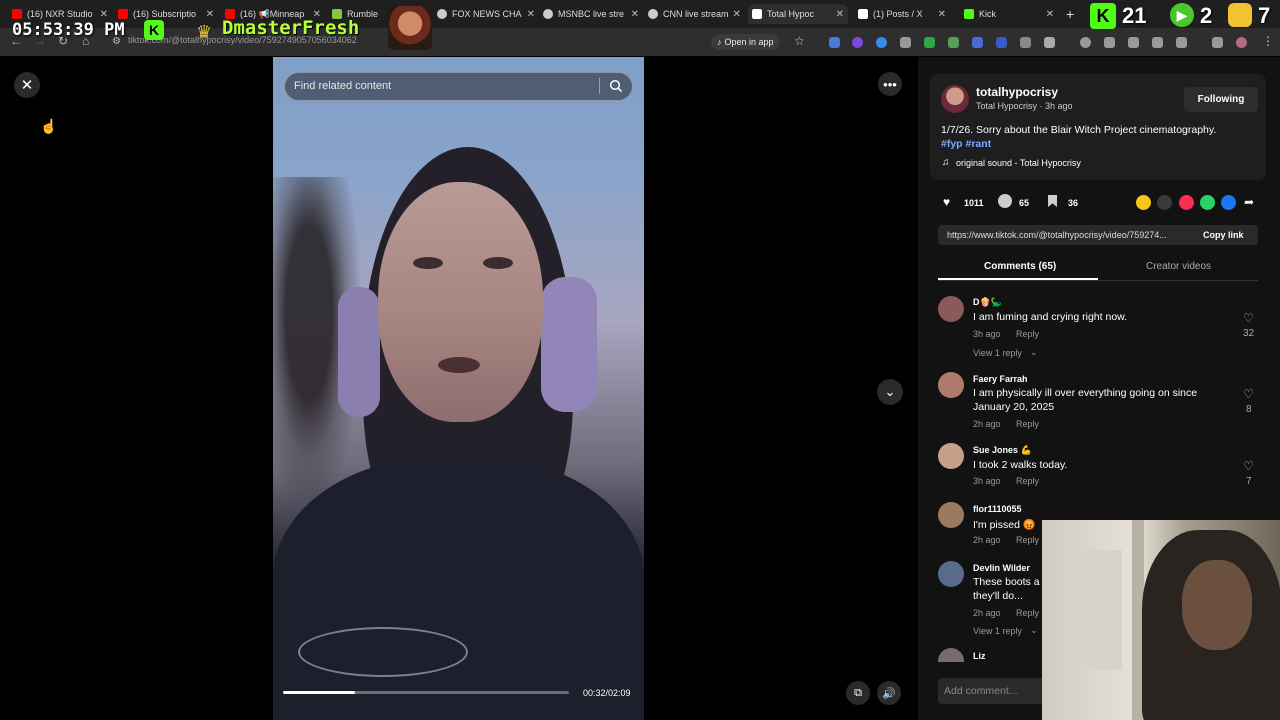 This screenshot has width=1280, height=720. Describe the element at coordinates (1164, 202) in the screenshot. I see `embed-icon` at that location.